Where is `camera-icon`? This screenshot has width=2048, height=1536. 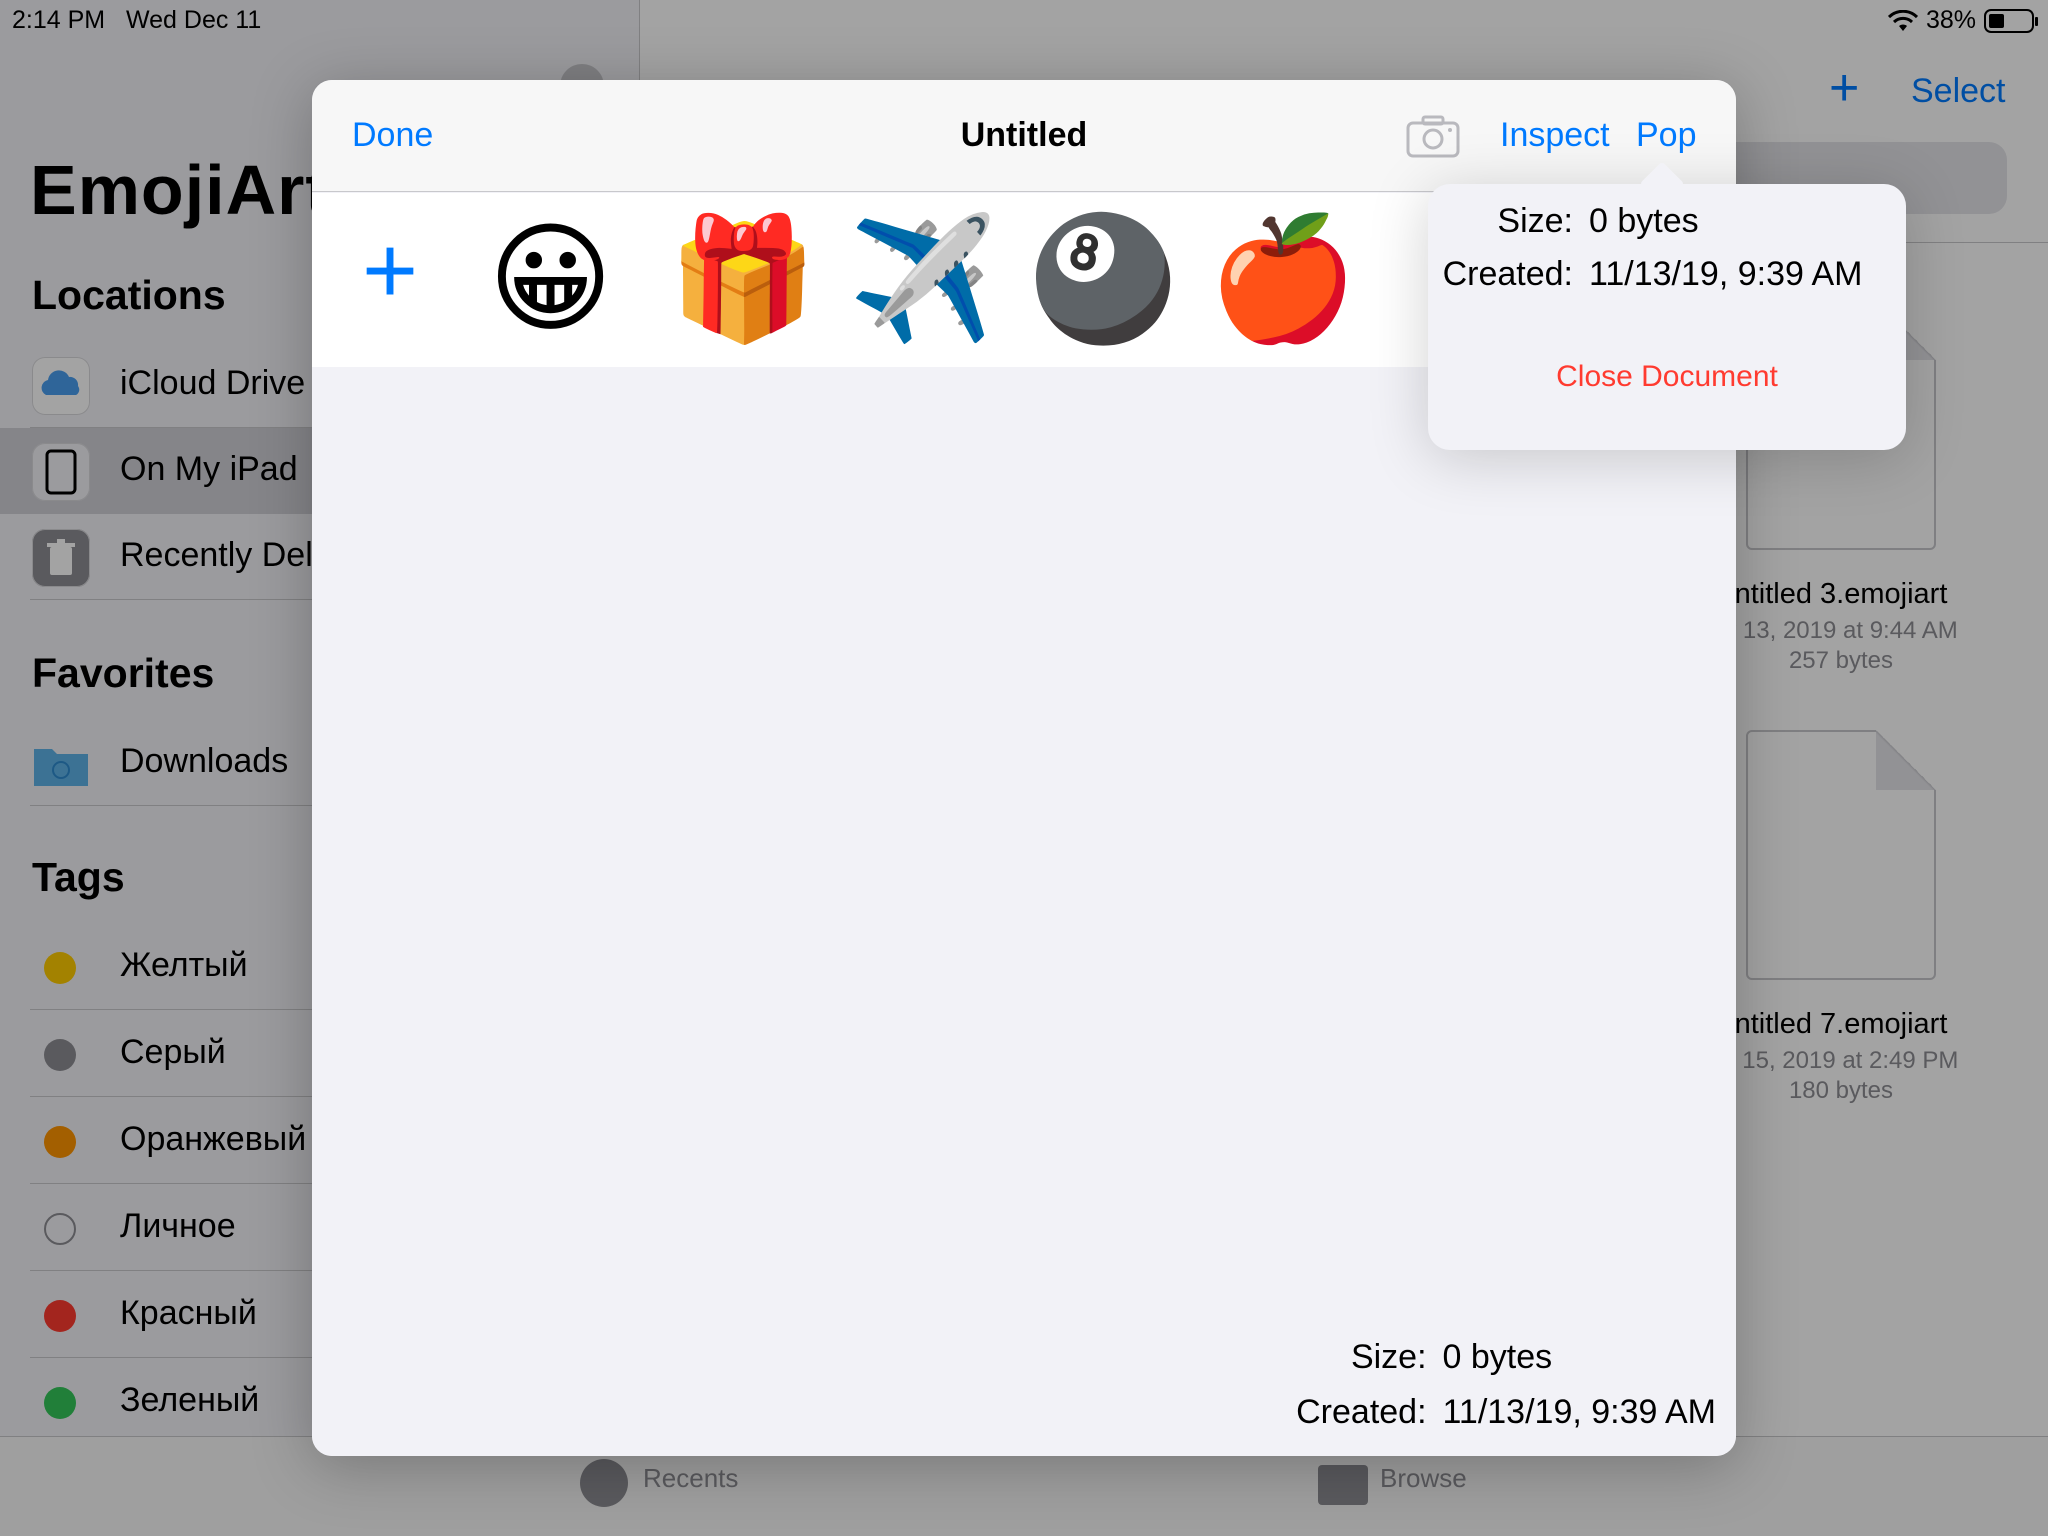
camera-icon is located at coordinates (1433, 138).